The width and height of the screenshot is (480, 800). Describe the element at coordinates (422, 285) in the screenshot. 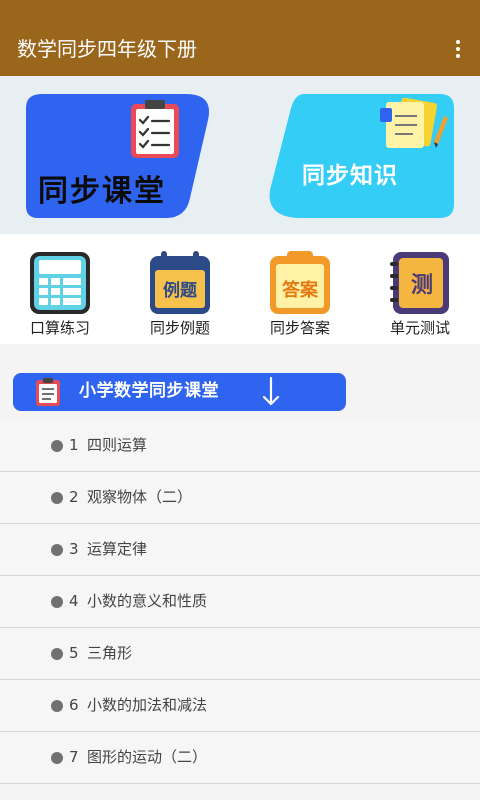

I see `badge-text: 测` at that location.